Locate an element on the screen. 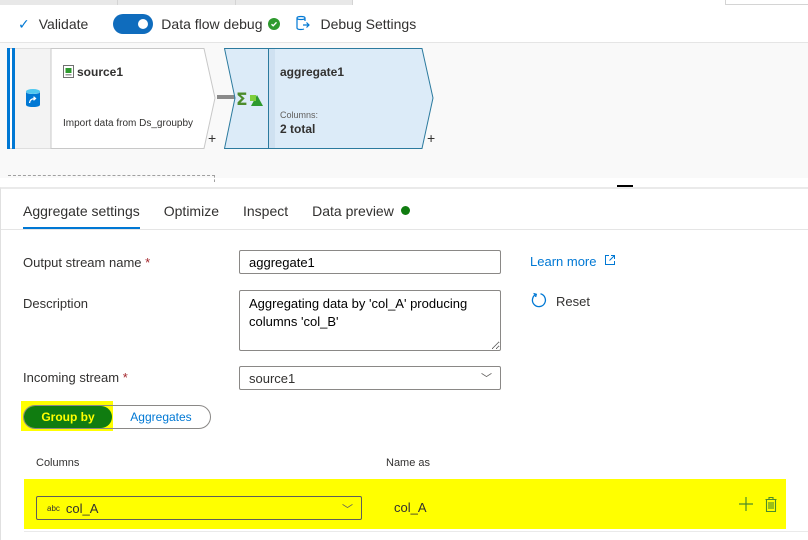 The width and height of the screenshot is (808, 540). checkmark-icon: ✓ is located at coordinates (24, 23).